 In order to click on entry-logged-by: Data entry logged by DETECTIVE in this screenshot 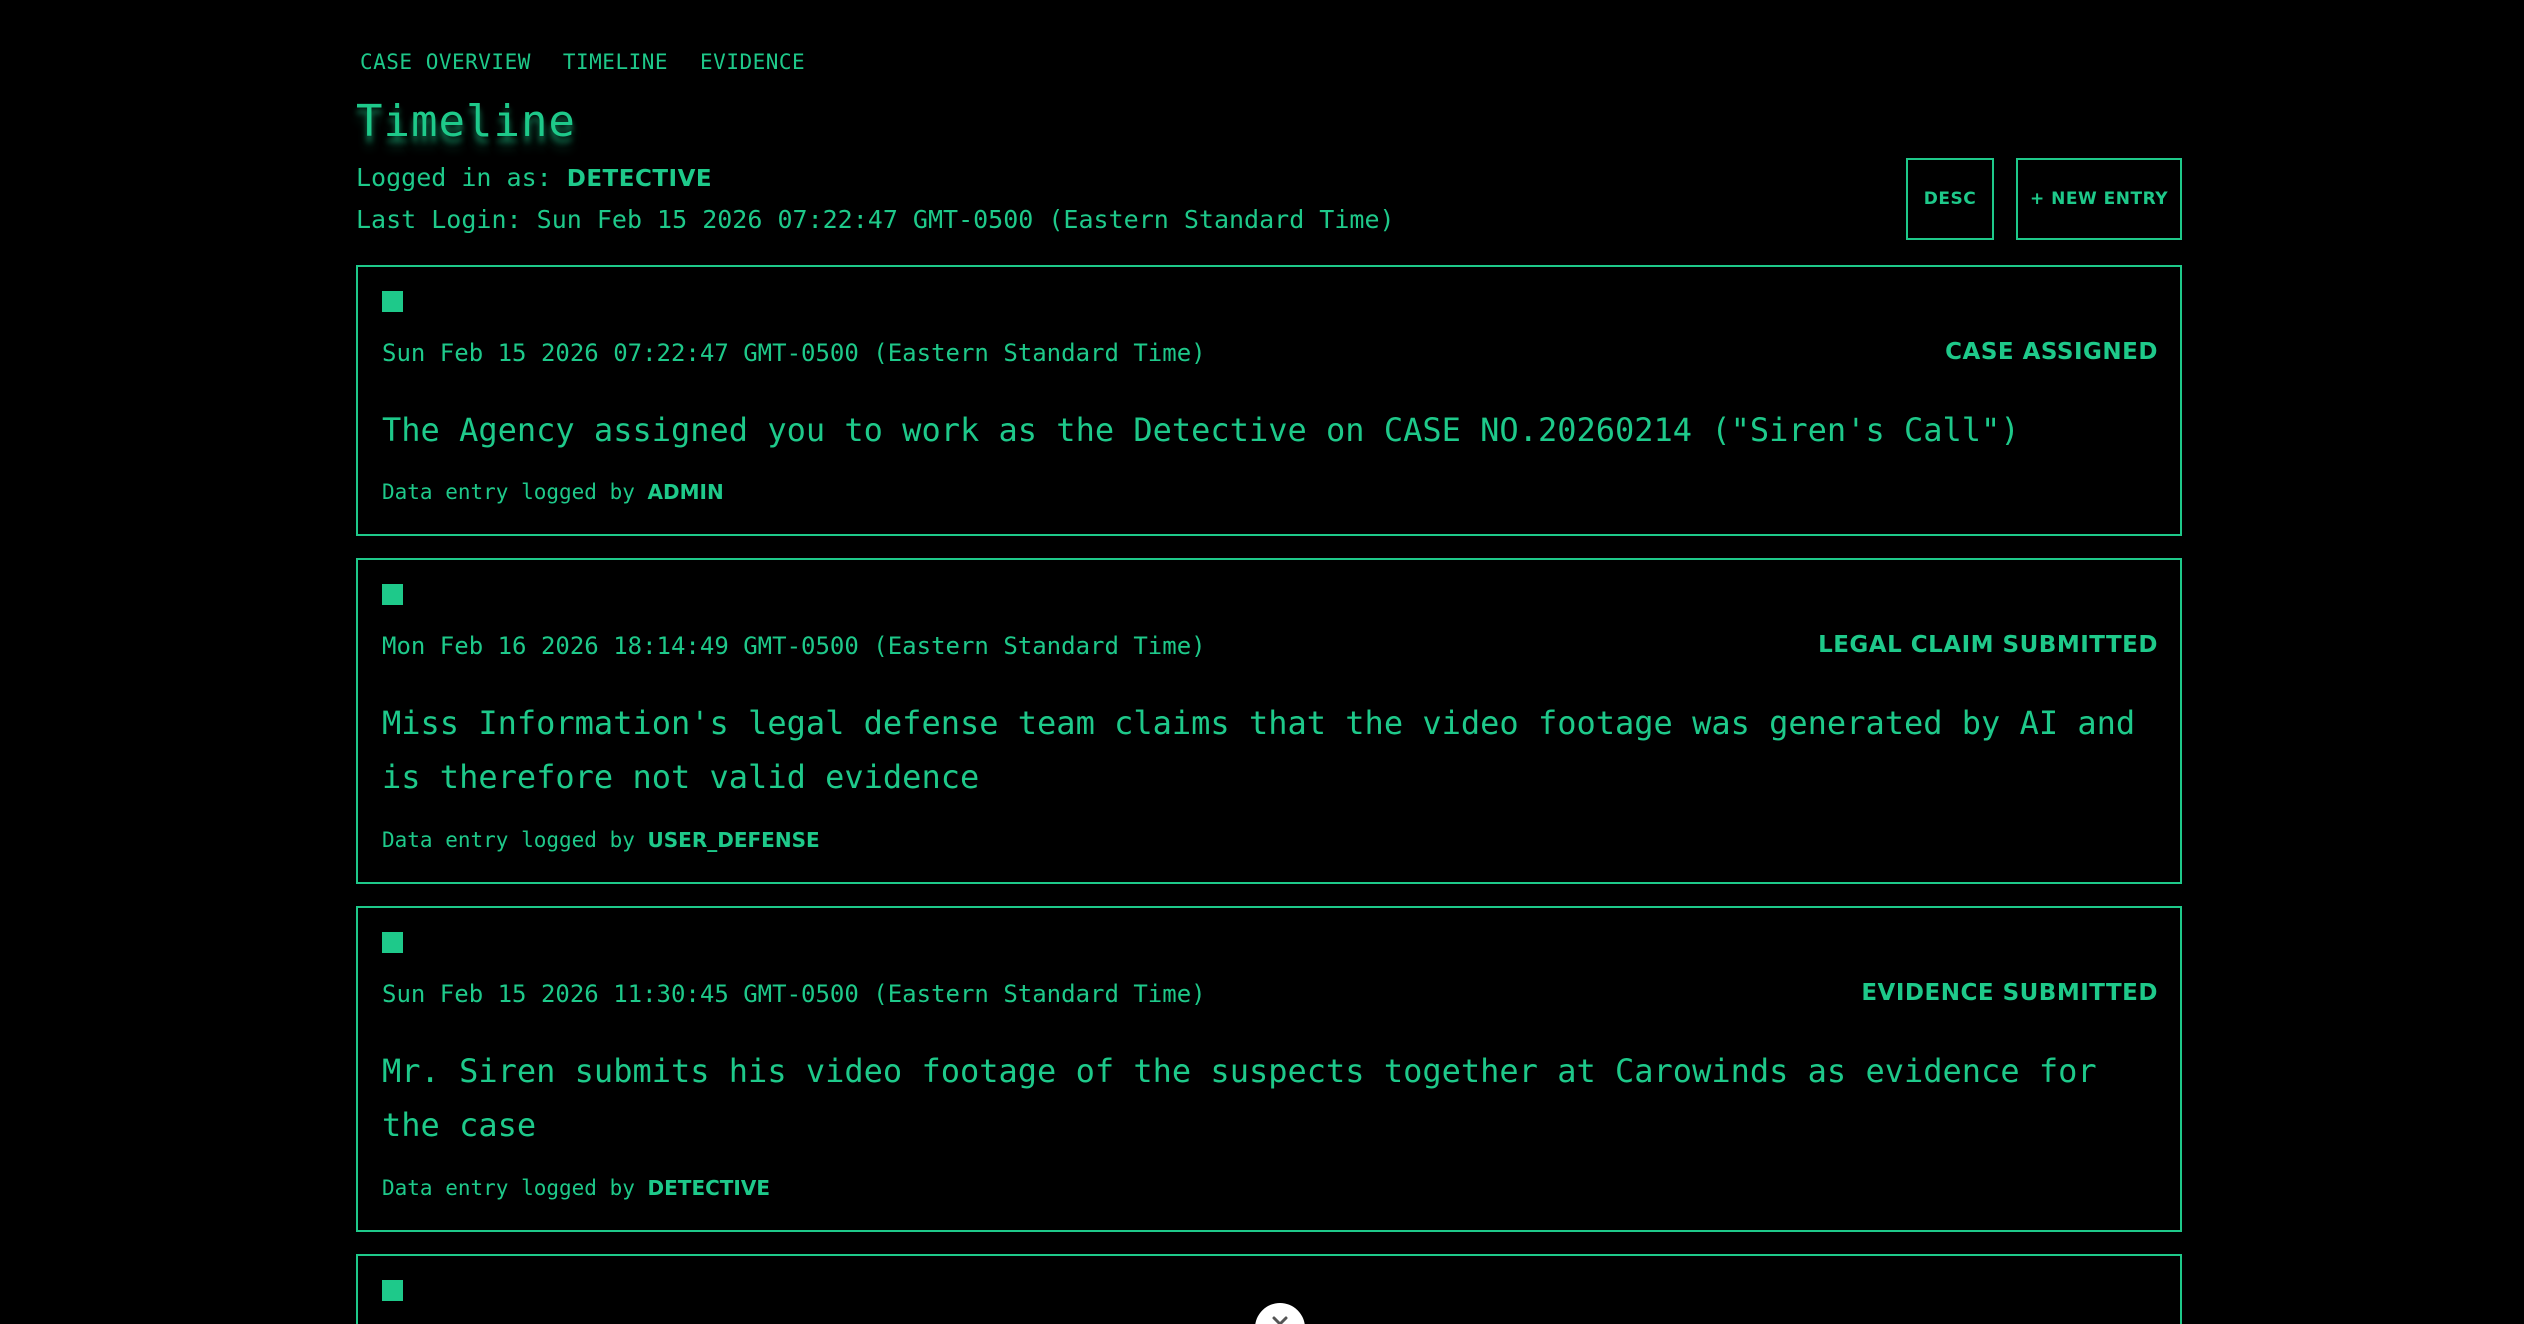, I will do `click(576, 1188)`.